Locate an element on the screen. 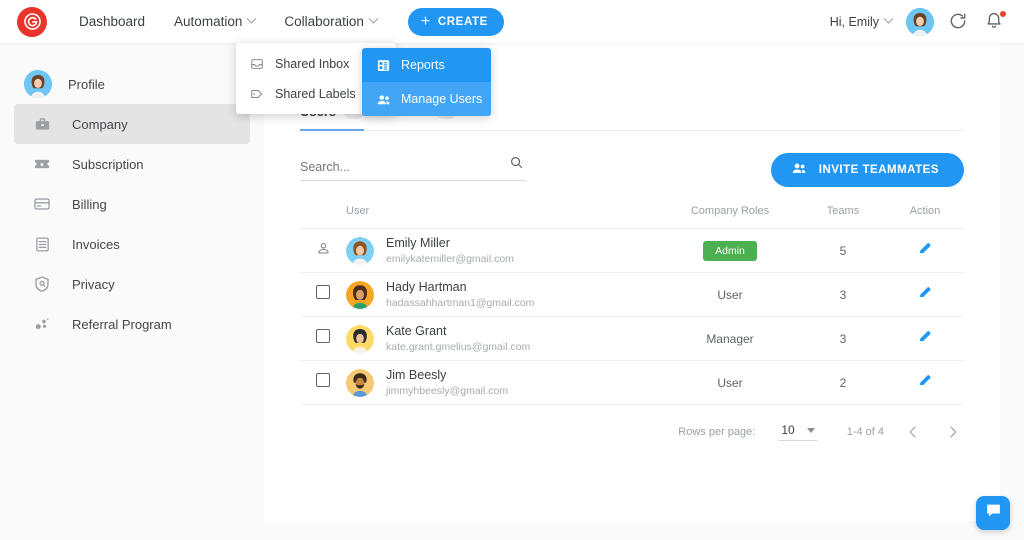 The width and height of the screenshot is (1024, 540). notification-badge-dot is located at coordinates (1003, 13).